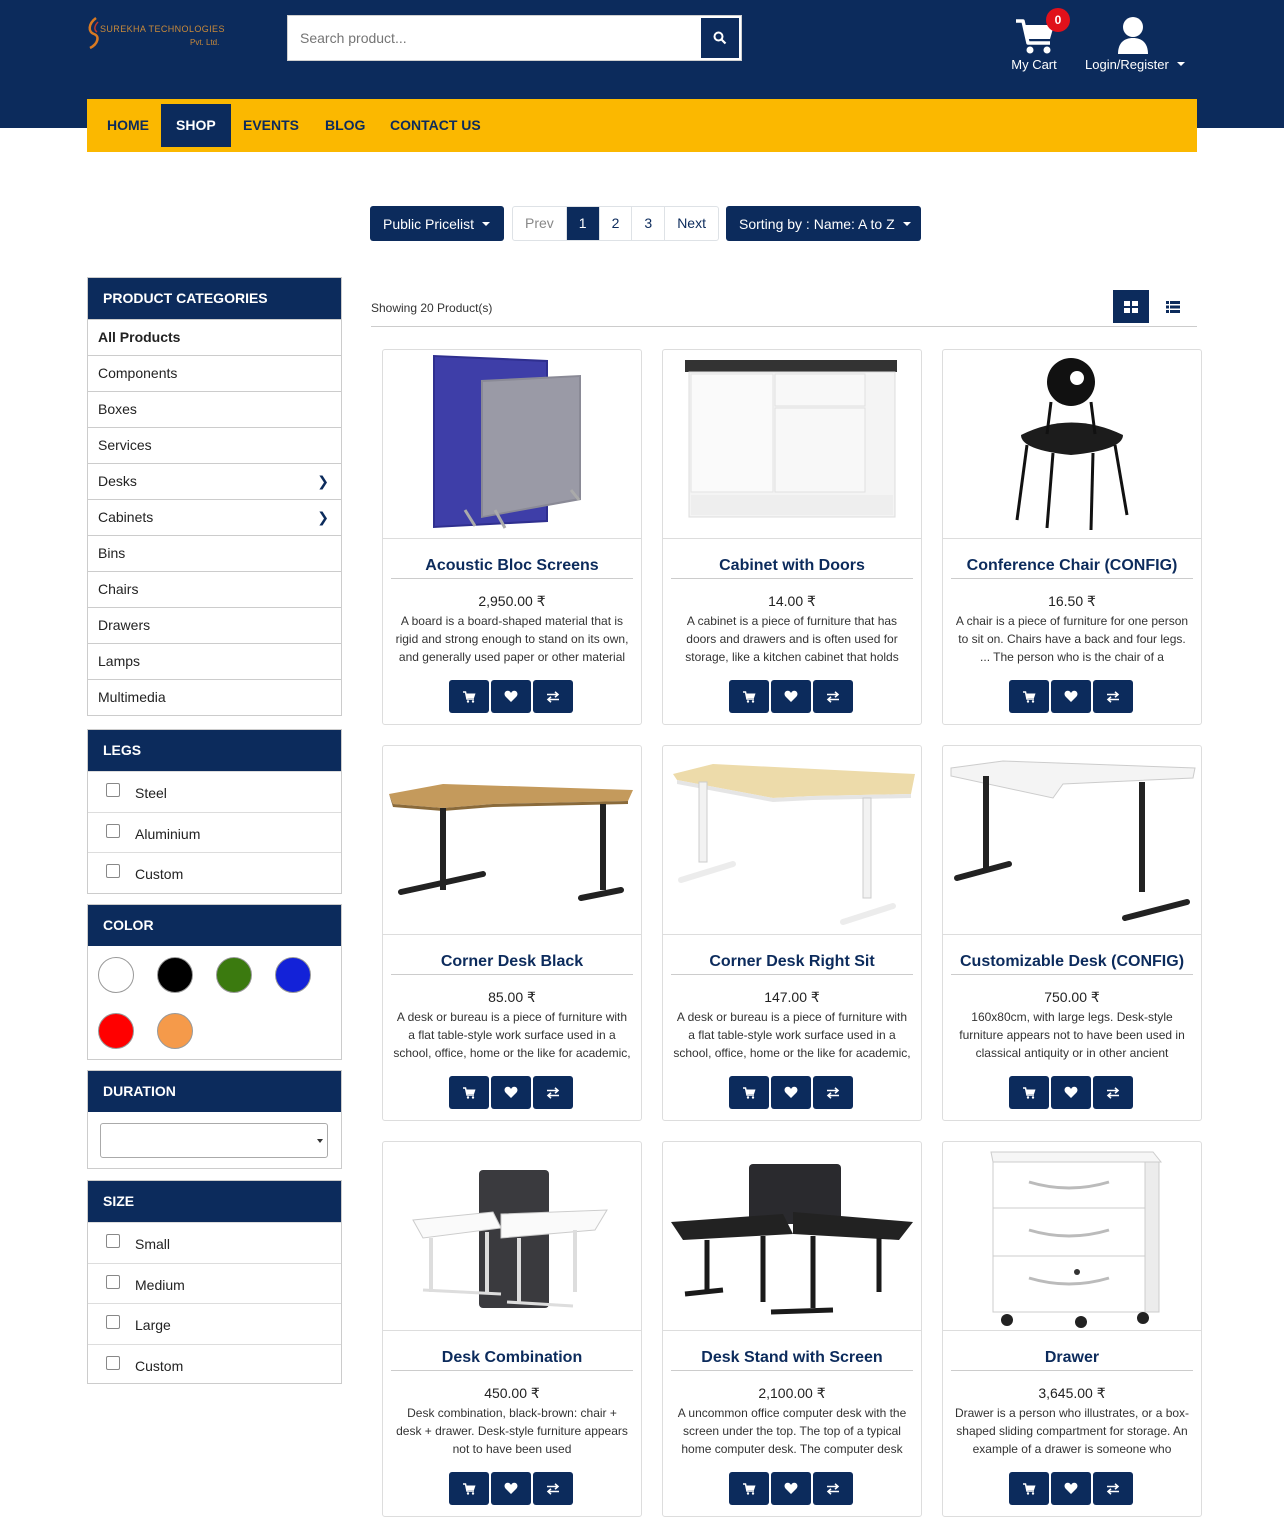  Describe the element at coordinates (214, 1323) in the screenshot. I see `size-option-large: Large` at that location.